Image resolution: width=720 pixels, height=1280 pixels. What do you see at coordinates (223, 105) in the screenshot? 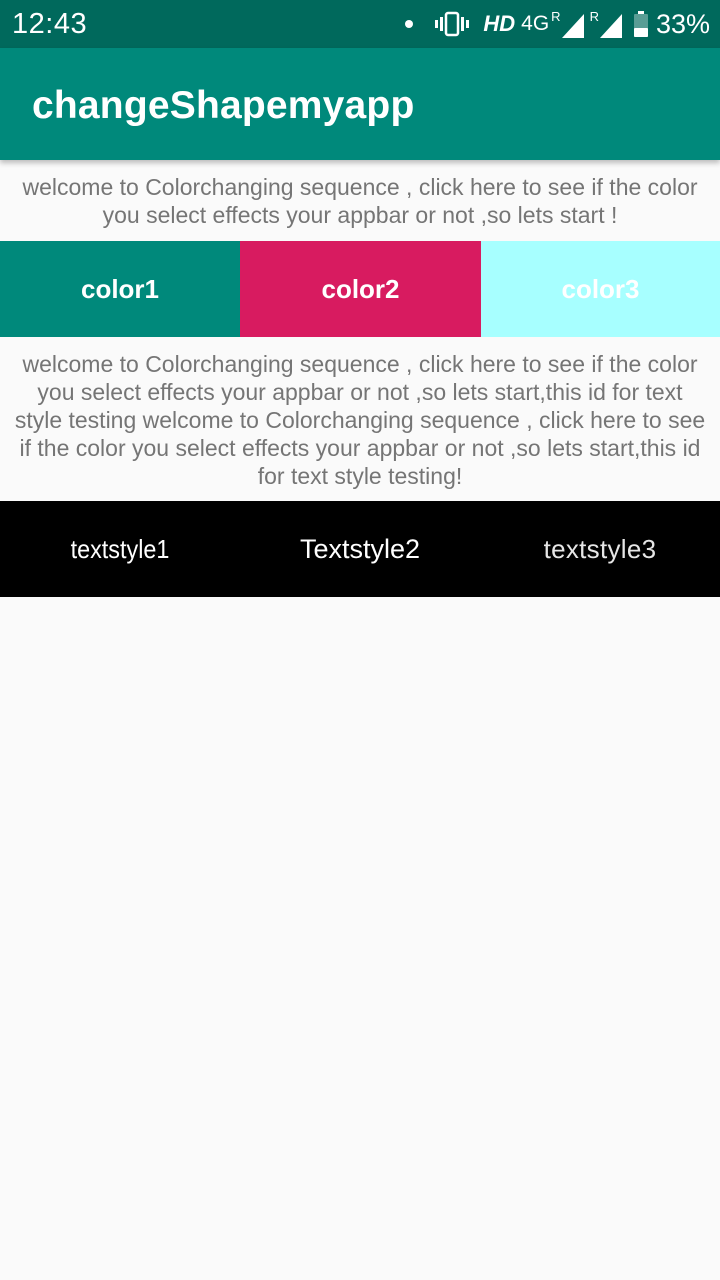
I see `app-title: changeShapemyapp` at bounding box center [223, 105].